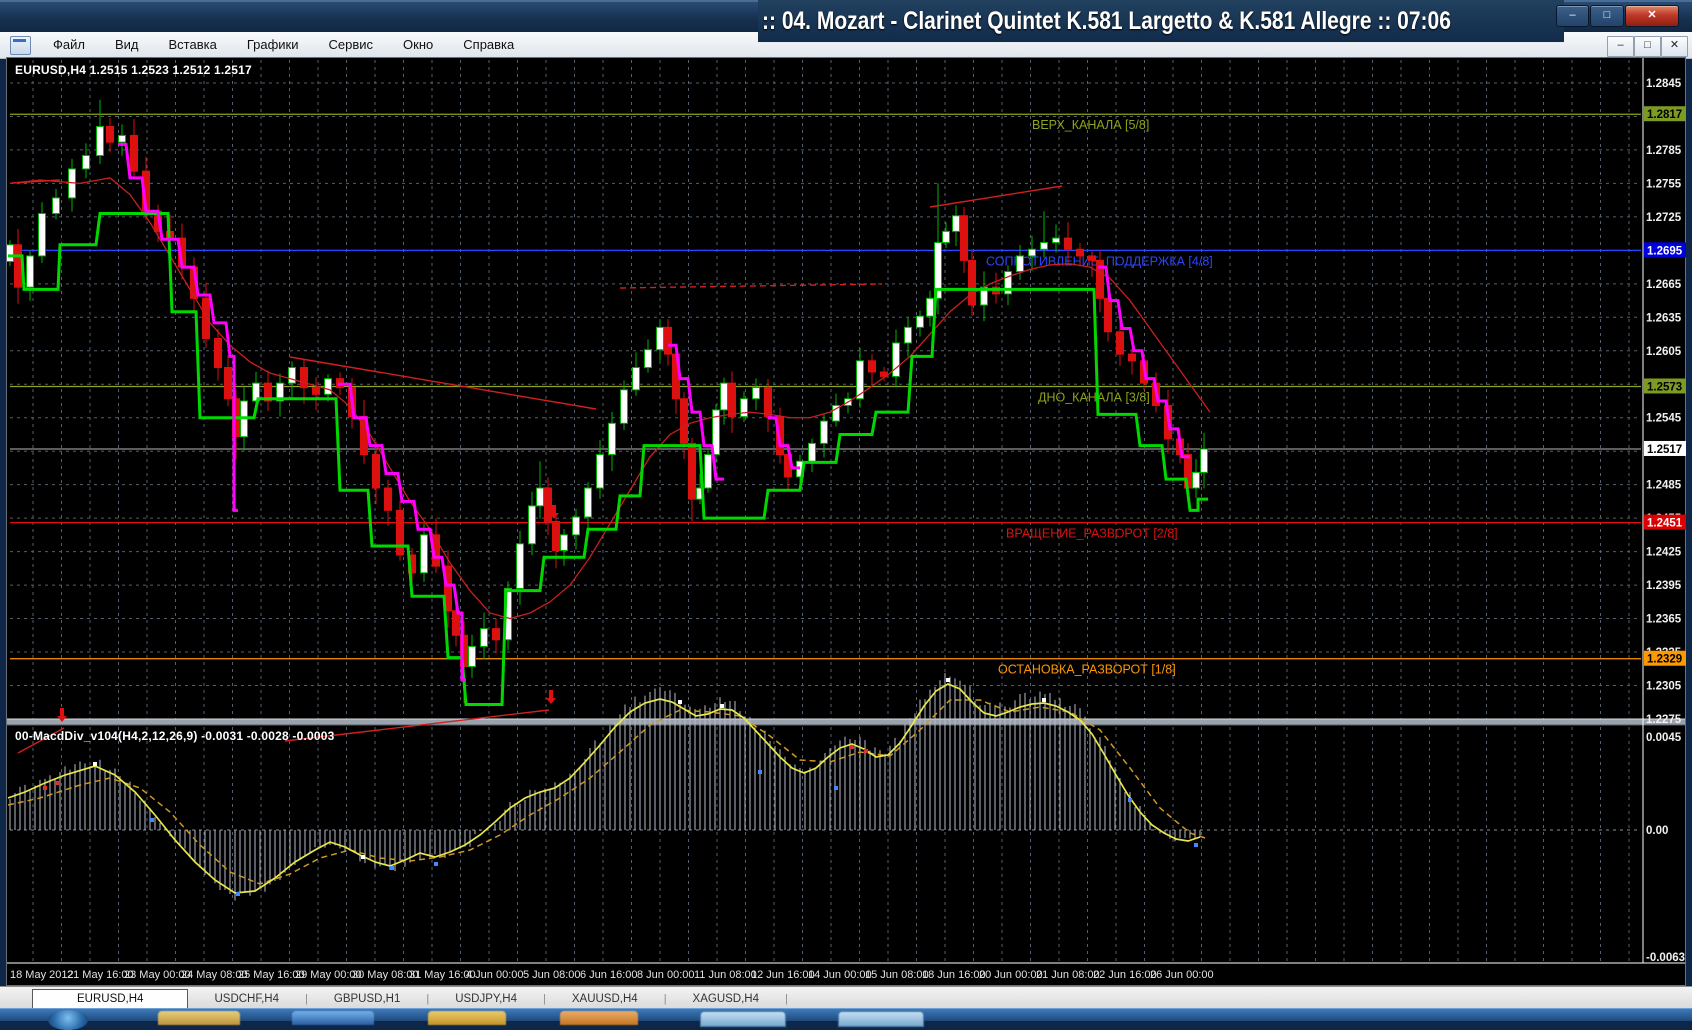  Describe the element at coordinates (1664, 720) in the screenshot. I see `svg-text: 1.2275` at that location.